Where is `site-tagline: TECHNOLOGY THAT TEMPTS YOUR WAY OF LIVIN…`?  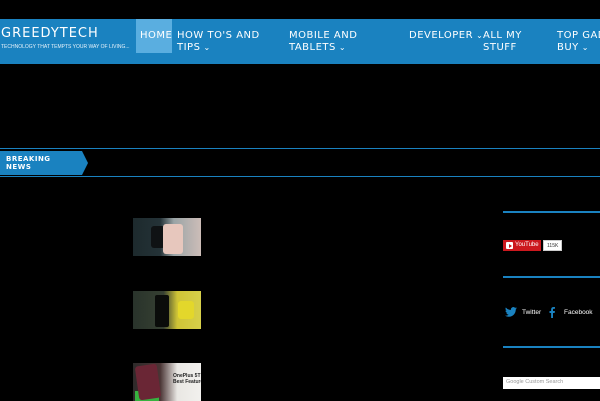
site-tagline: TECHNOLOGY THAT TEMPTS YOUR WAY OF LIVIN… is located at coordinates (65, 47).